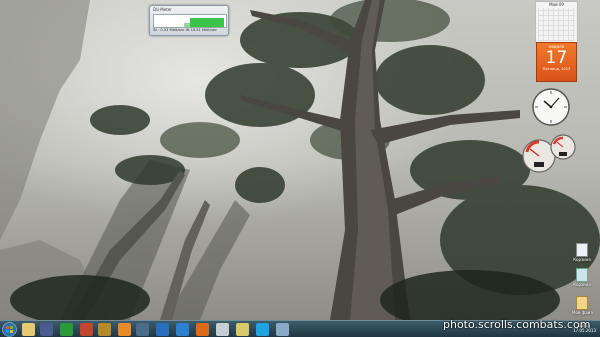  What do you see at coordinates (162, 9) in the screenshot?
I see `netmeter-title: DU Meter` at bounding box center [162, 9].